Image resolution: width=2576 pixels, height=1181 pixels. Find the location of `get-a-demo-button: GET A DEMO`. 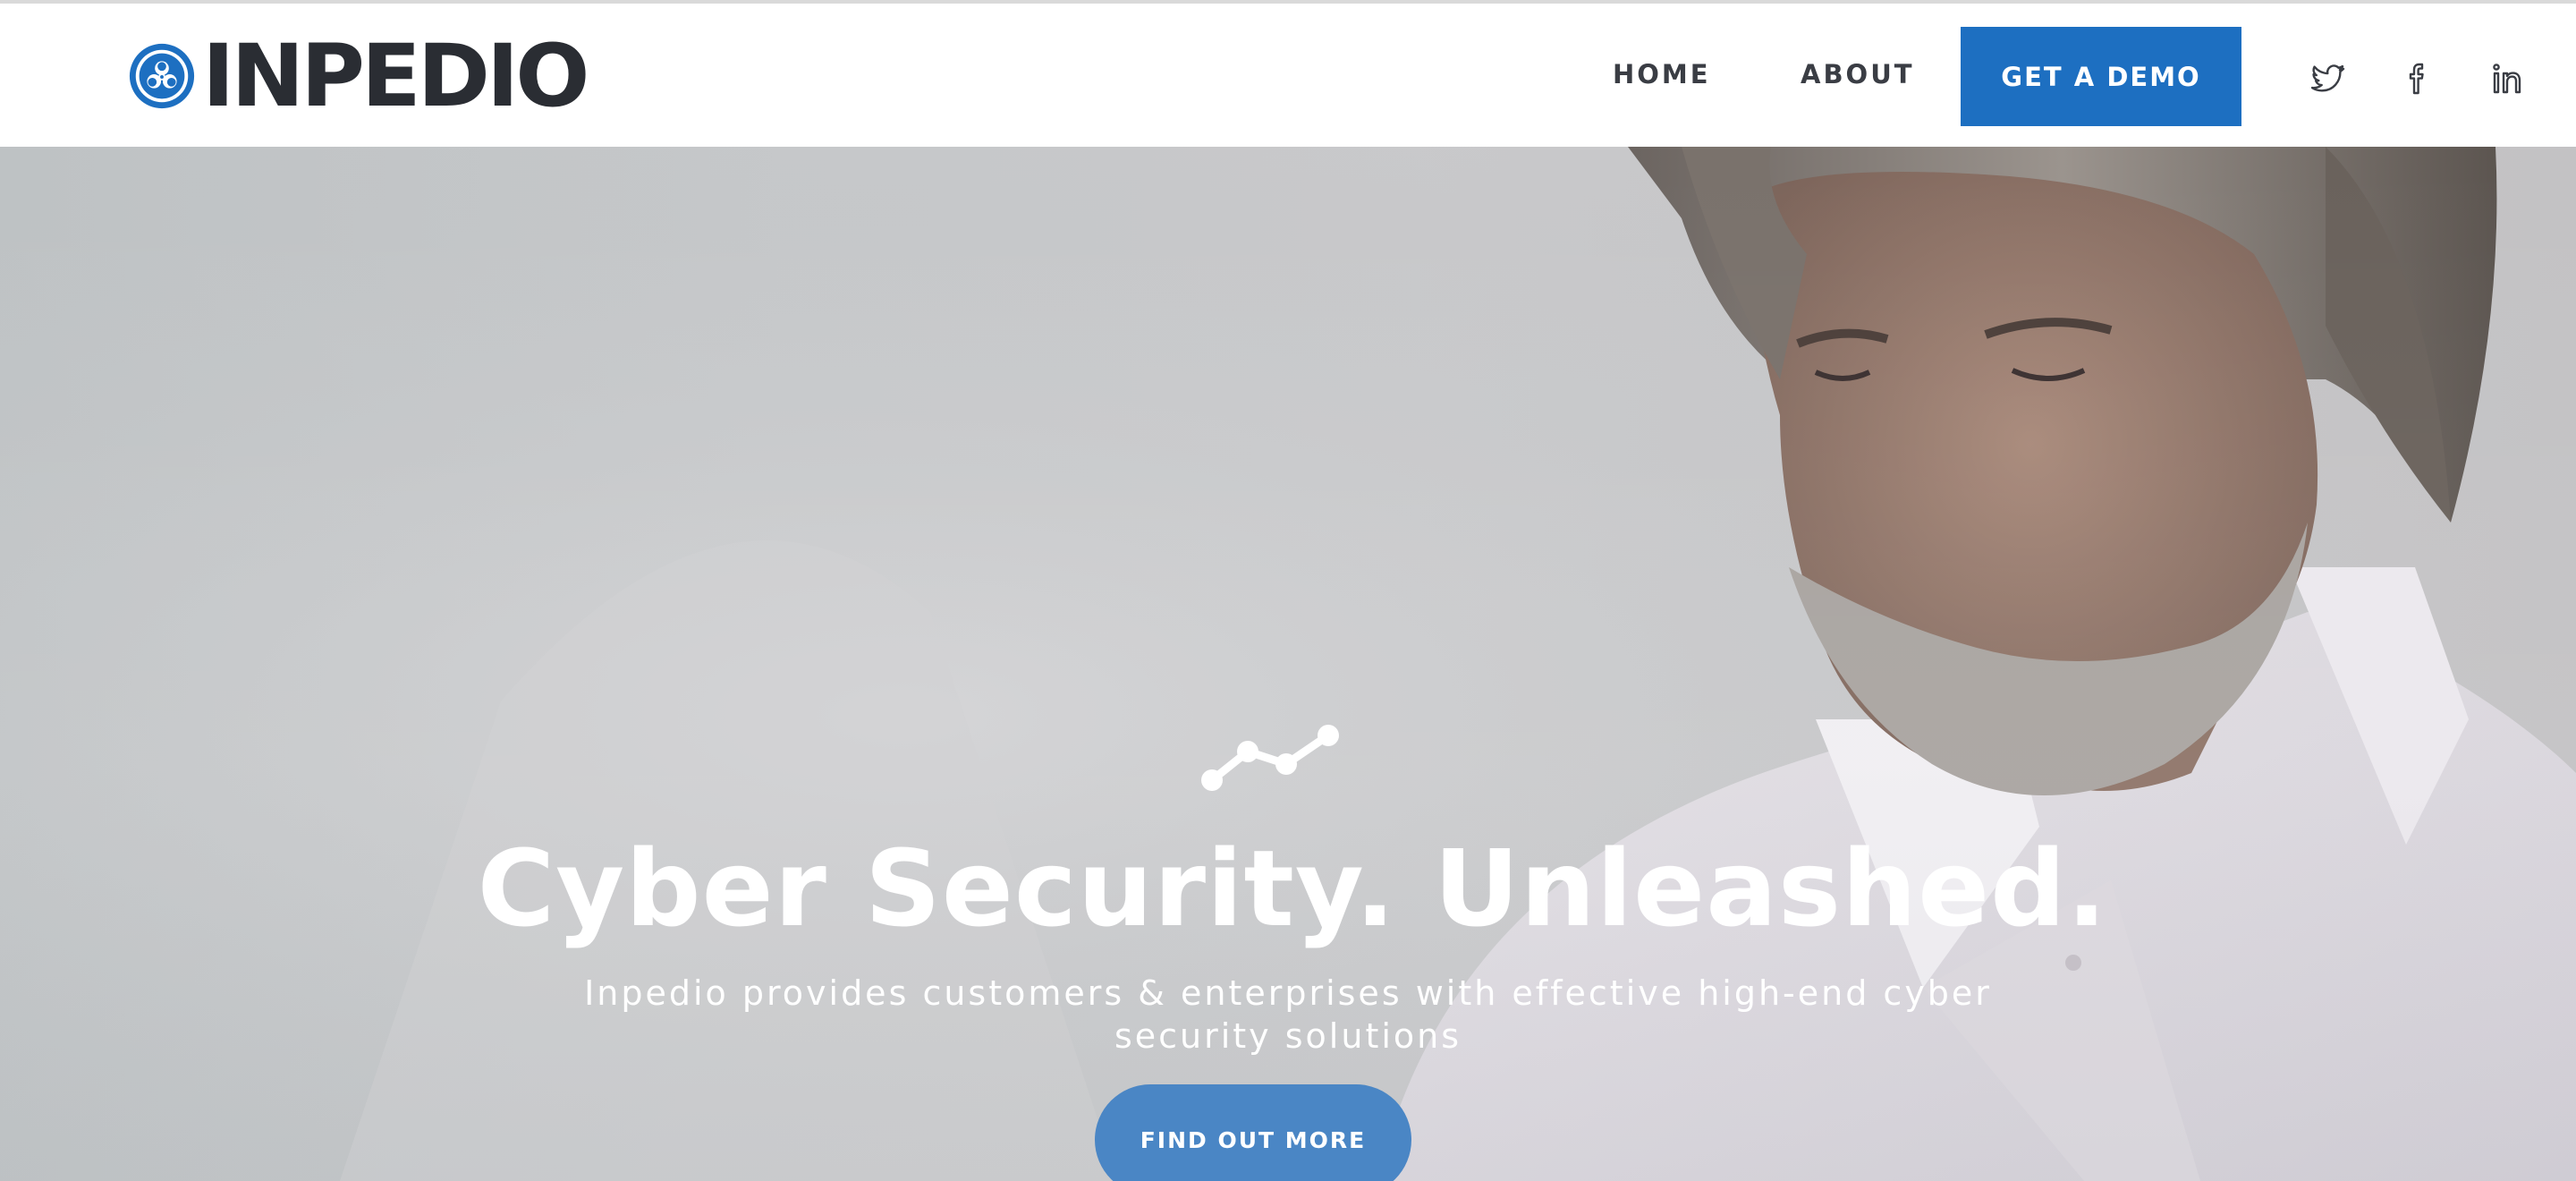

get-a-demo-button: GET A DEMO is located at coordinates (2101, 76).